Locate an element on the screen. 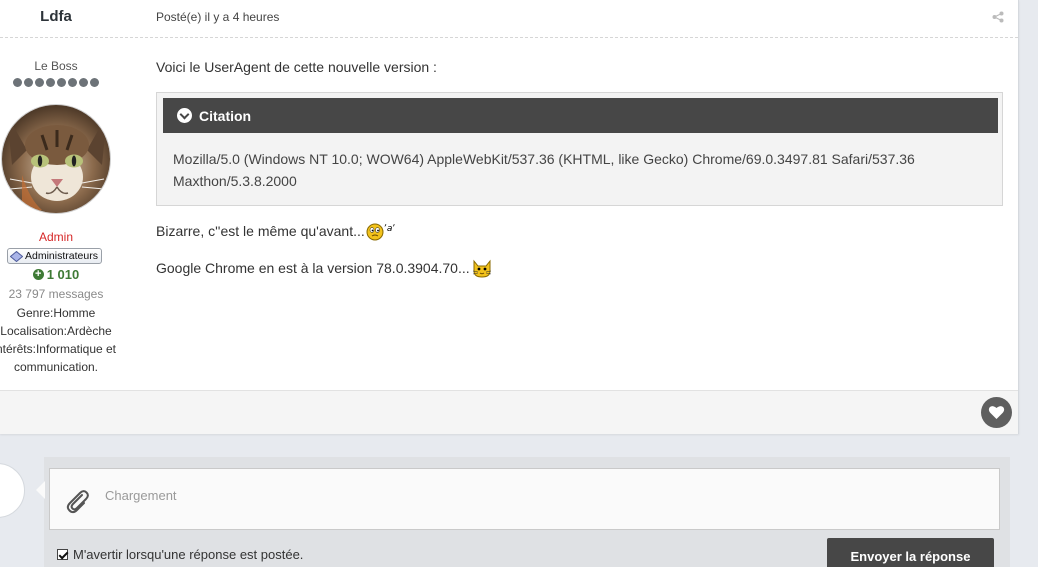  reply-avatar is located at coordinates (12, 490).